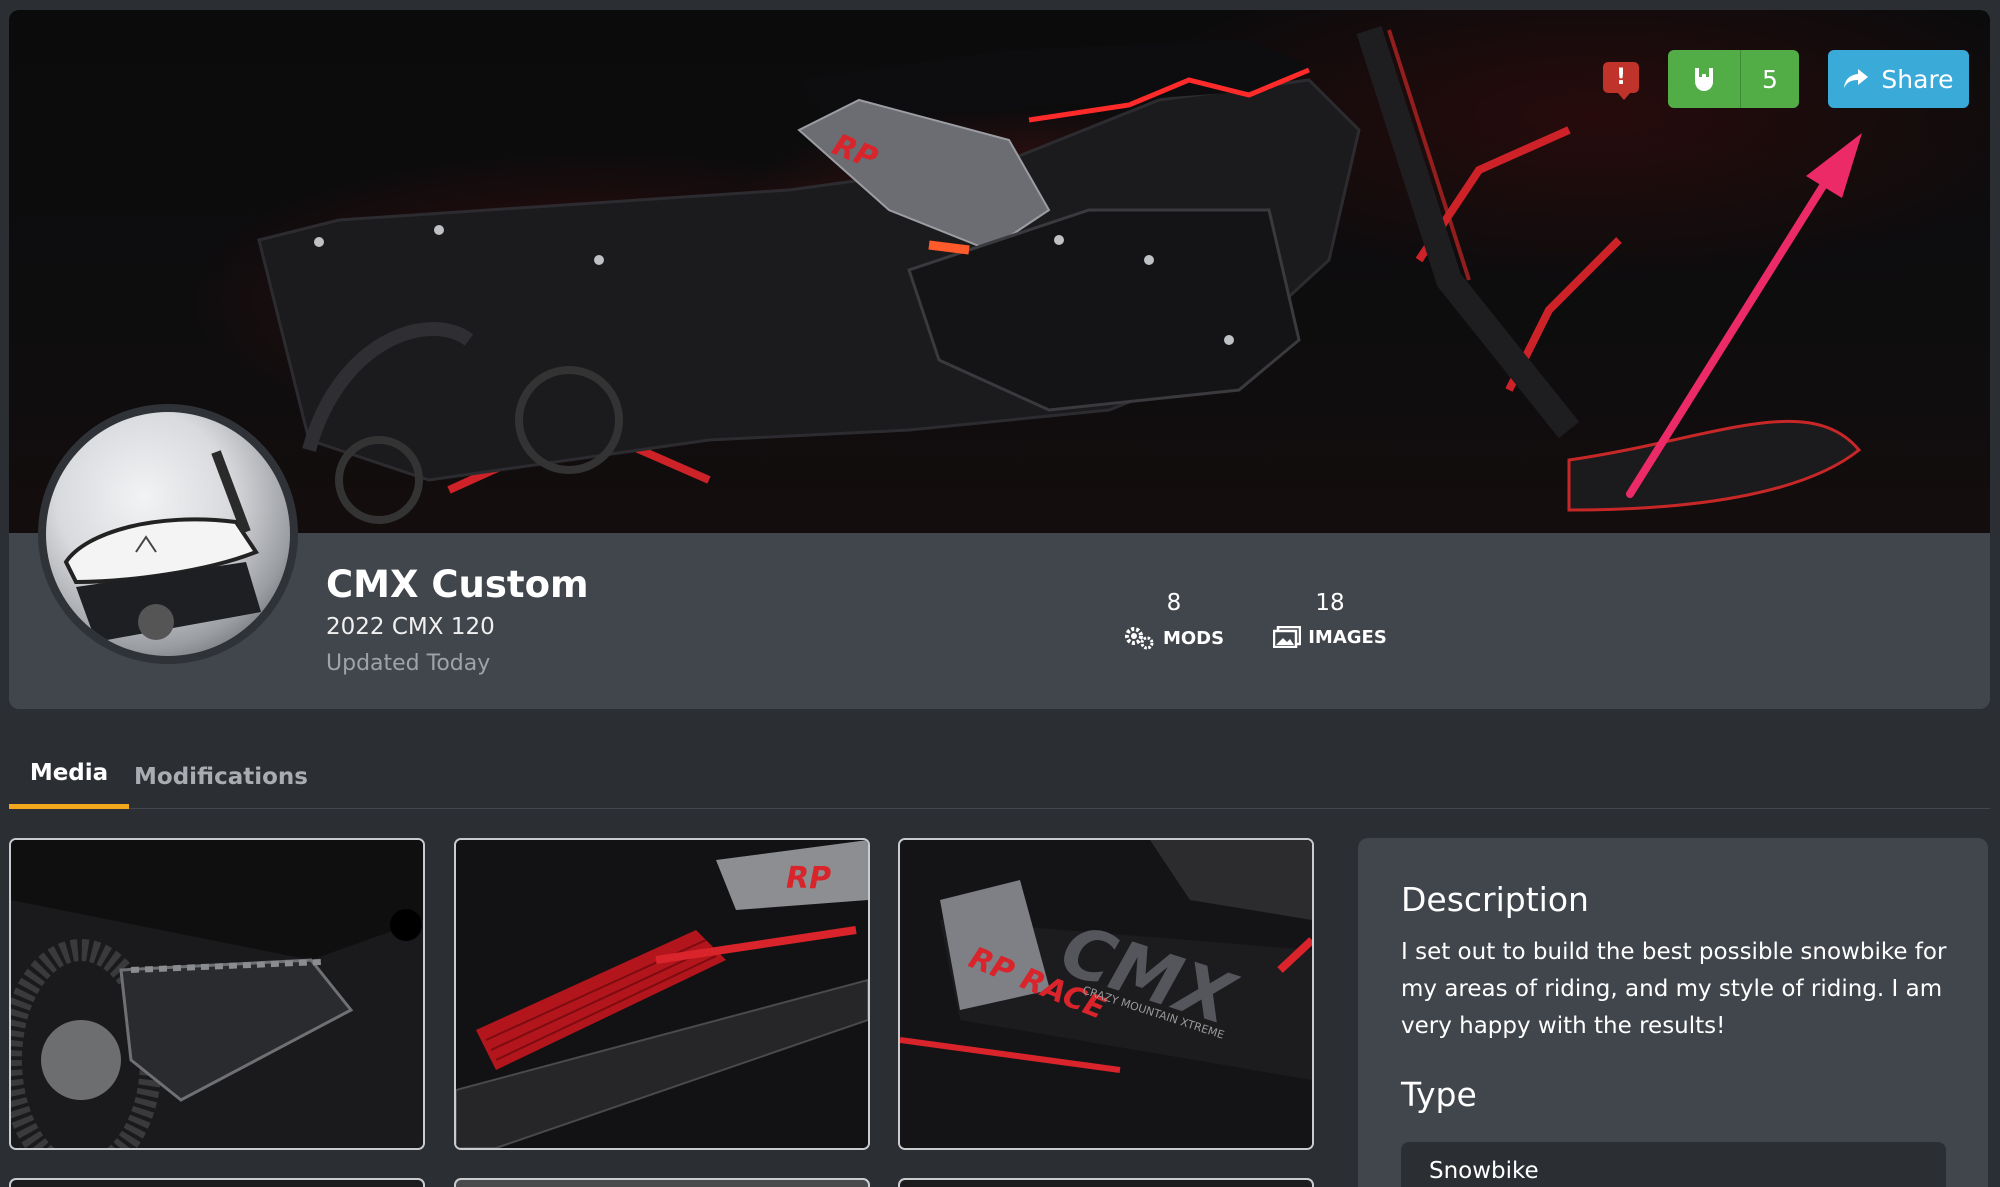 The width and height of the screenshot is (2000, 1187). I want to click on build-subtitle: 2022 CMX 120, so click(410, 627).